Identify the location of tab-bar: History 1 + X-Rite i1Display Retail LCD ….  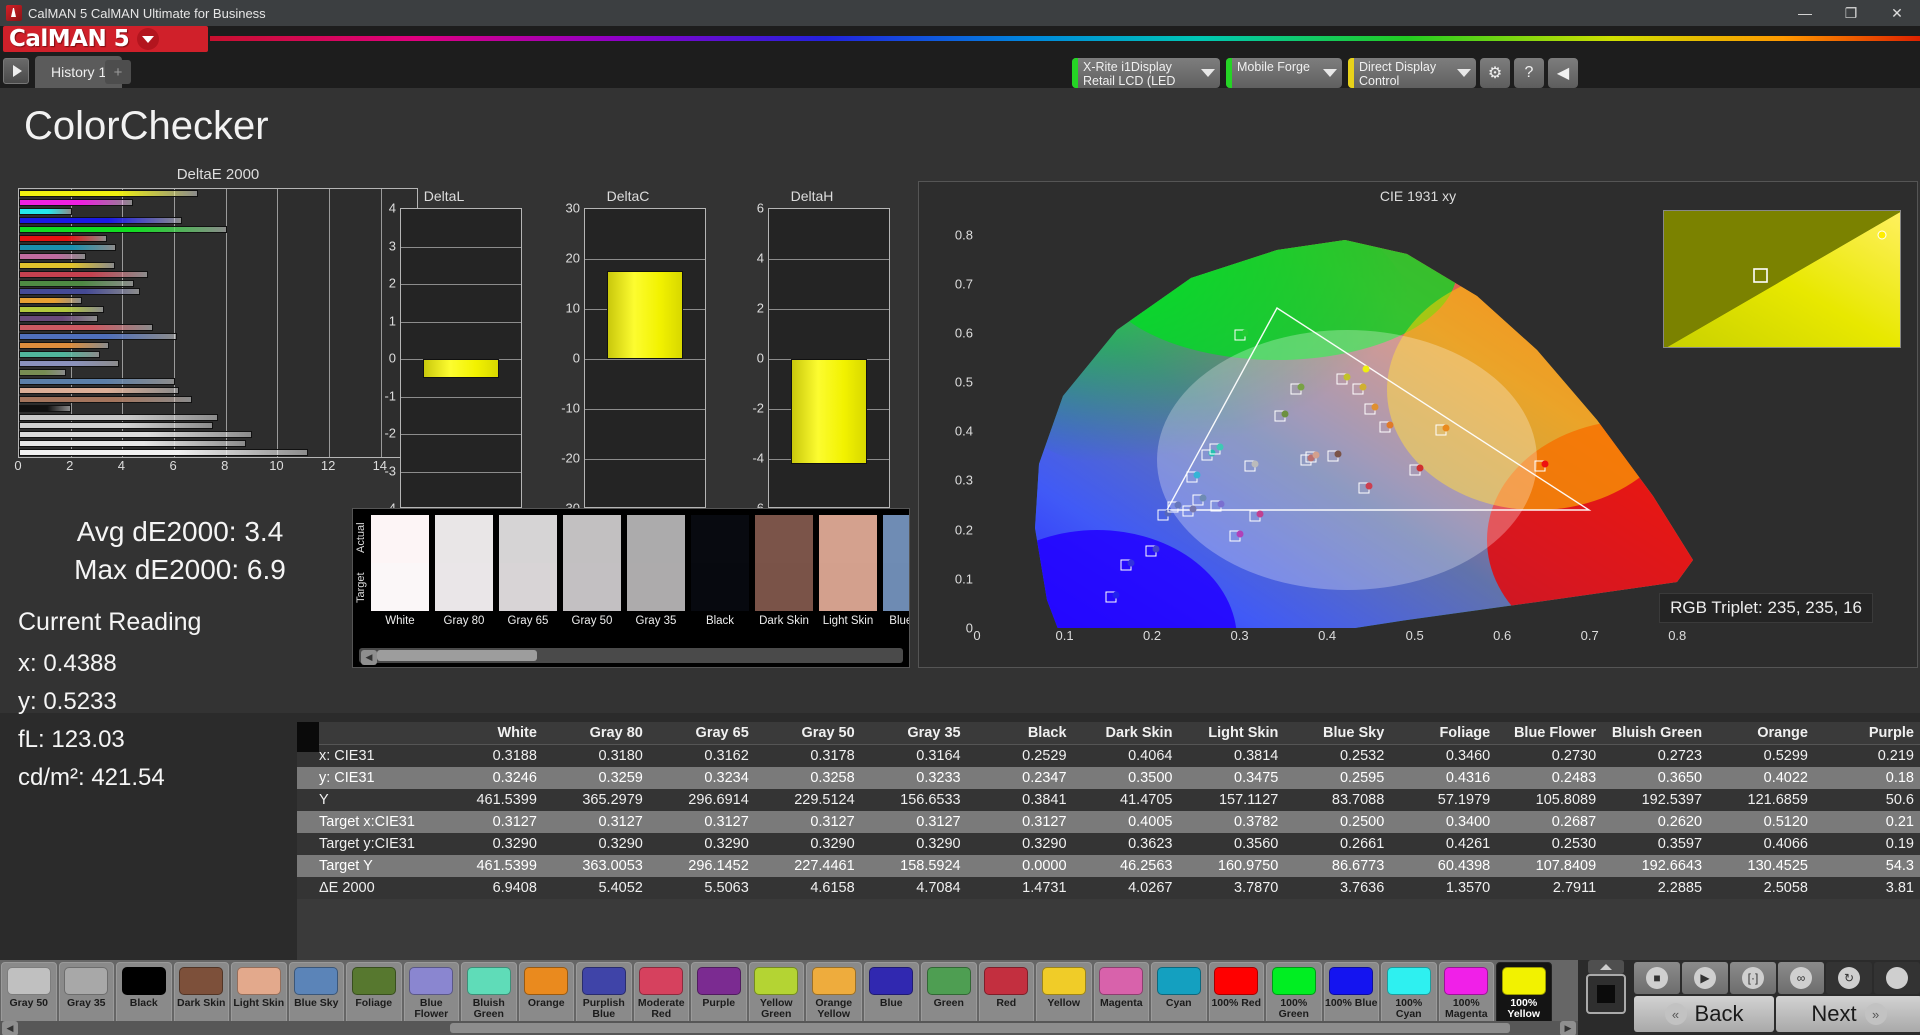
(960, 70).